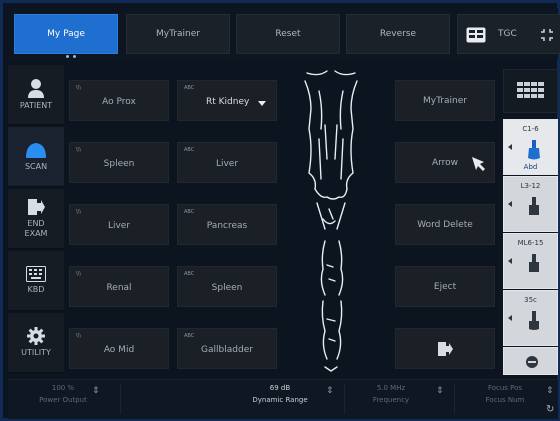  I want to click on power-output-label: Power Output, so click(63, 400).